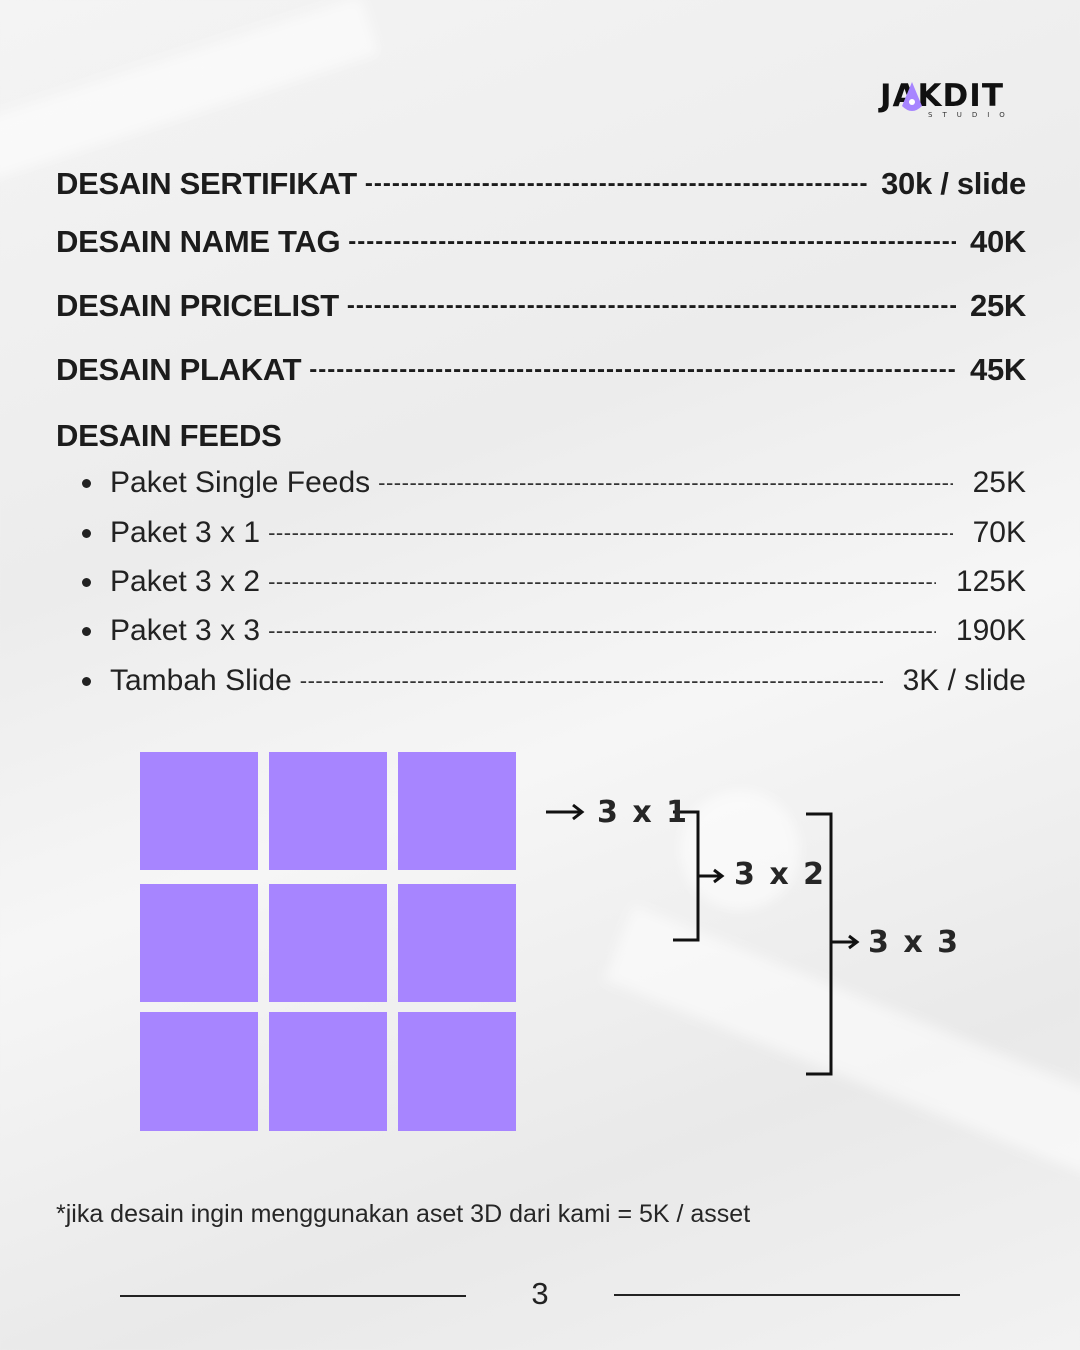 This screenshot has width=1080, height=1350. Describe the element at coordinates (206, 183) in the screenshot. I see `price-label: DESAIN SERTIFIKAT` at that location.